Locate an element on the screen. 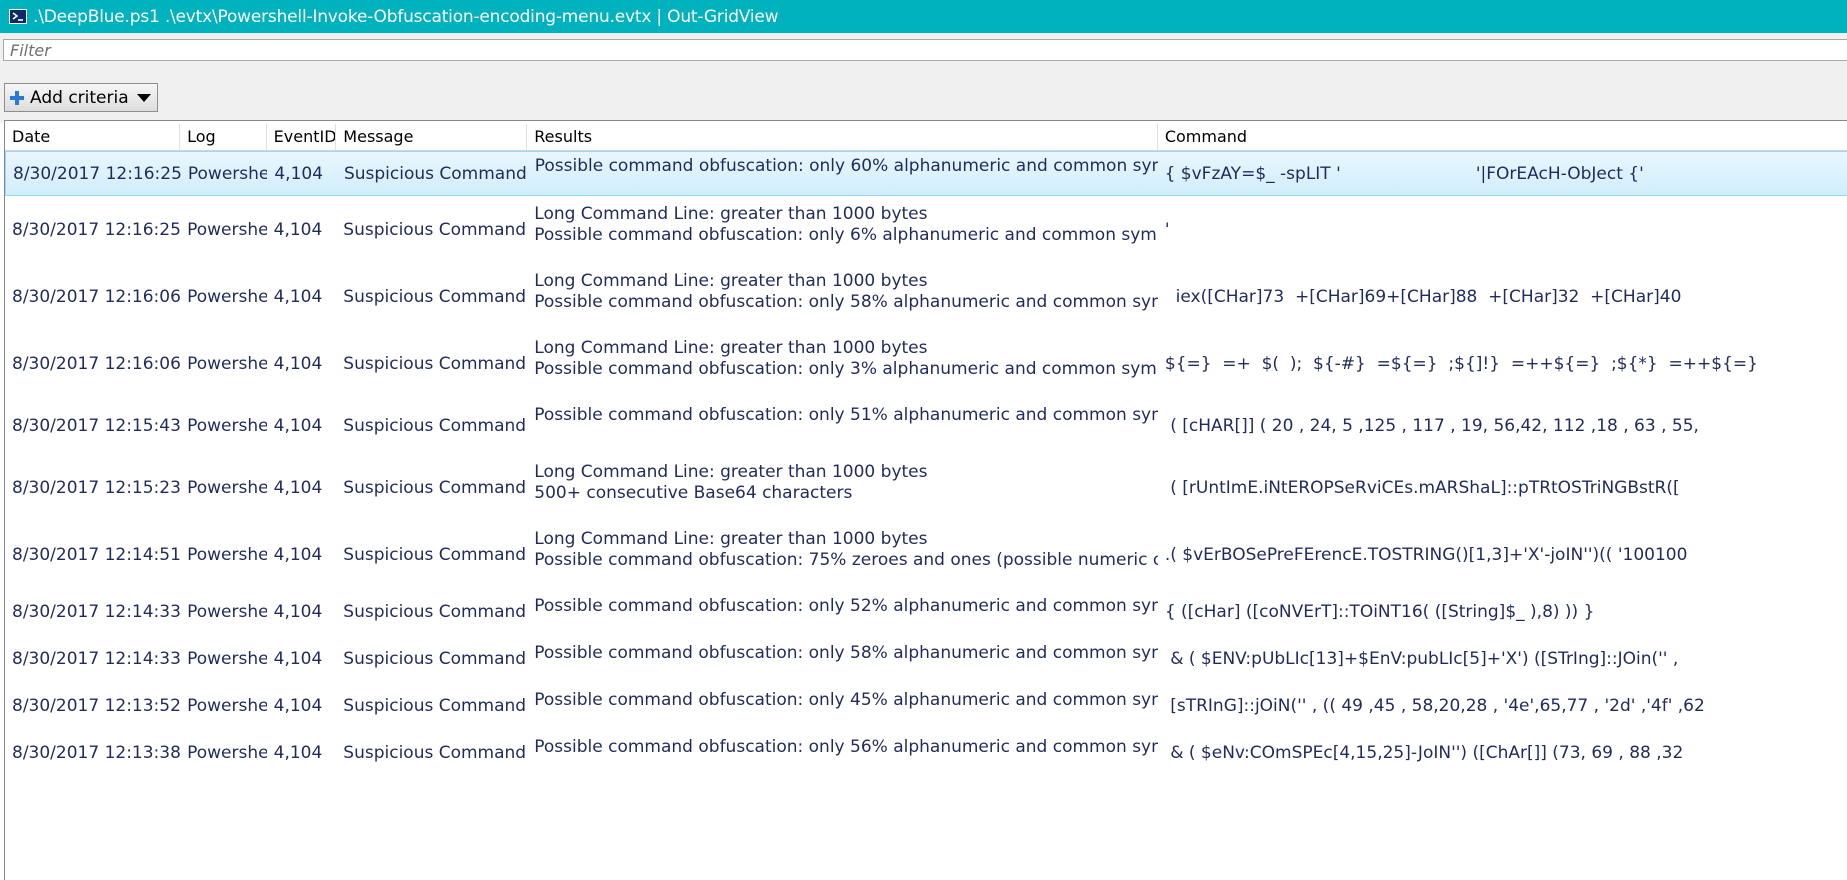 The height and width of the screenshot is (880, 1847). cell-date: 8/30/2017 12:14:51 PM is located at coordinates (96, 554).